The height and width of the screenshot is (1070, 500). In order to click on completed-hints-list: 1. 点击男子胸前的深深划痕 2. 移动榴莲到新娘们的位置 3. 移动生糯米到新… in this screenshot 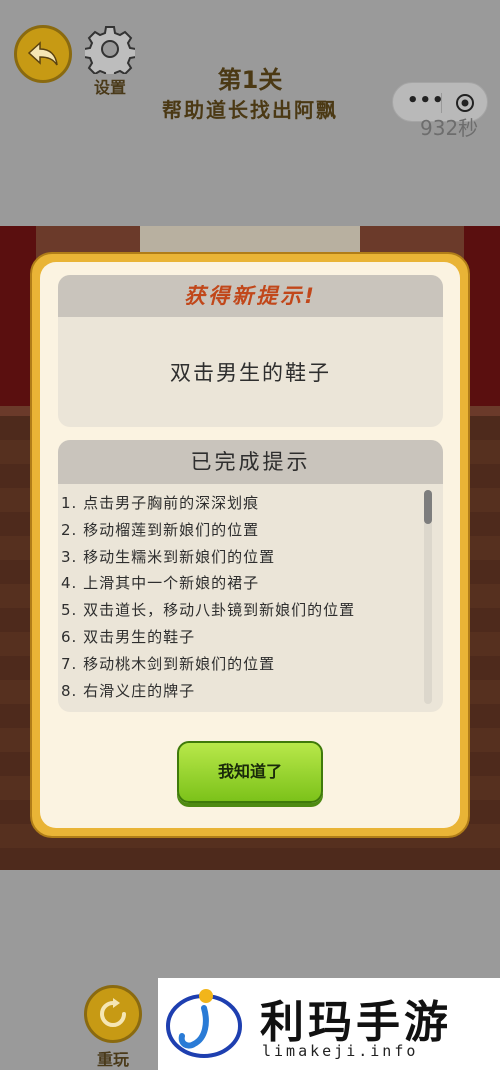, I will do `click(238, 597)`.